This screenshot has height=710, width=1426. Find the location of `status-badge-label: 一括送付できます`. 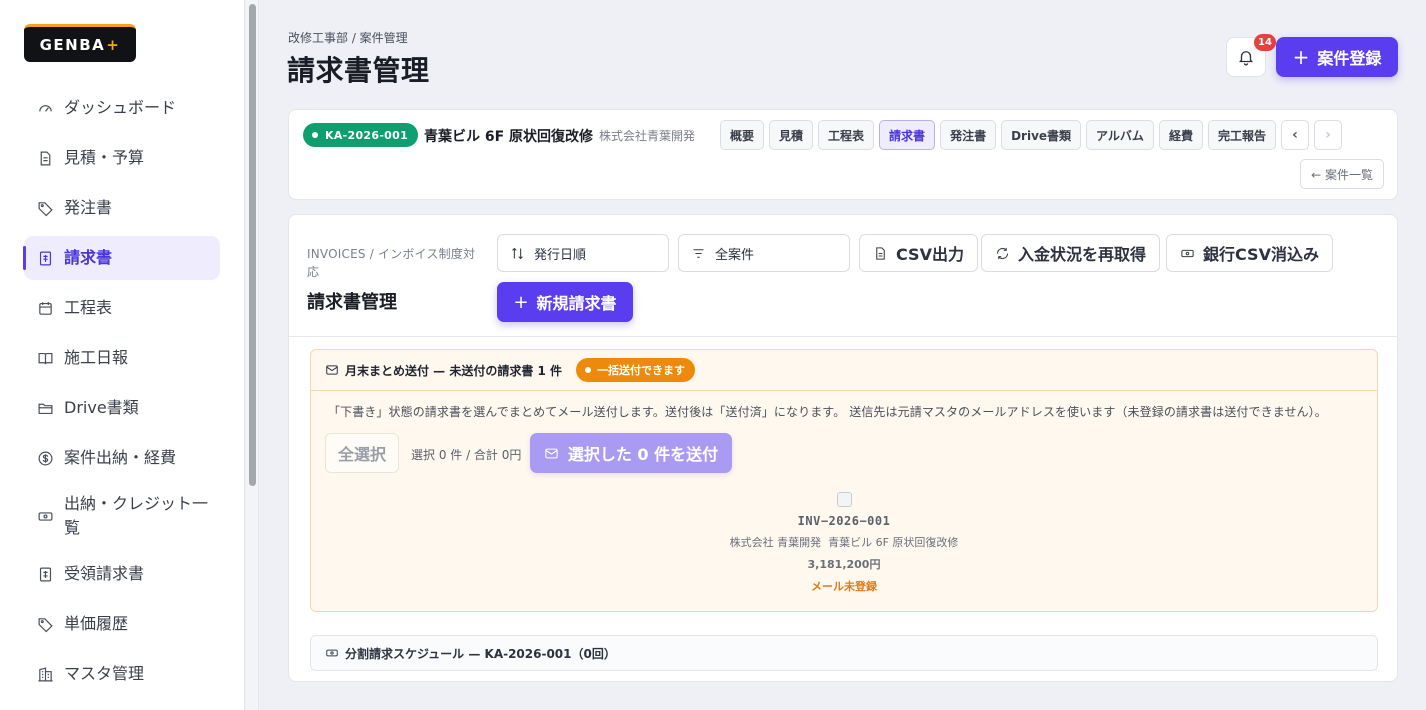

status-badge-label: 一括送付できます is located at coordinates (641, 370).